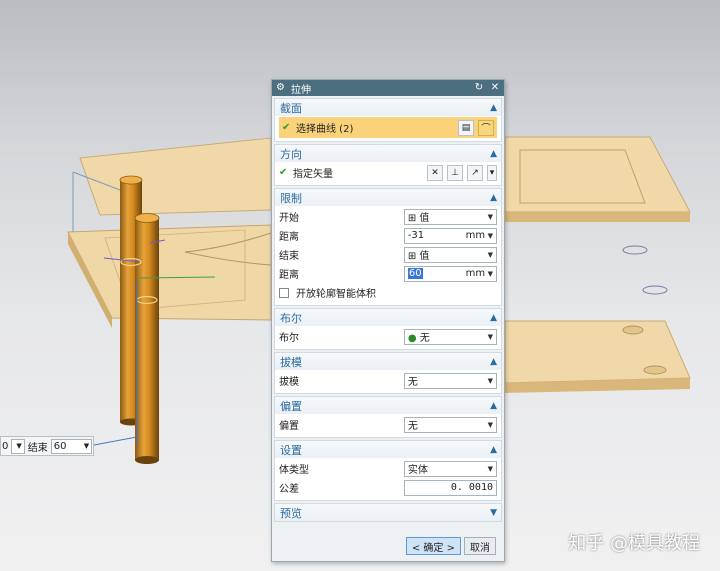 Image resolution: width=720 pixels, height=571 pixels. What do you see at coordinates (450, 468) in the screenshot?
I see `body-type-dropdown: 实体 ▼` at bounding box center [450, 468].